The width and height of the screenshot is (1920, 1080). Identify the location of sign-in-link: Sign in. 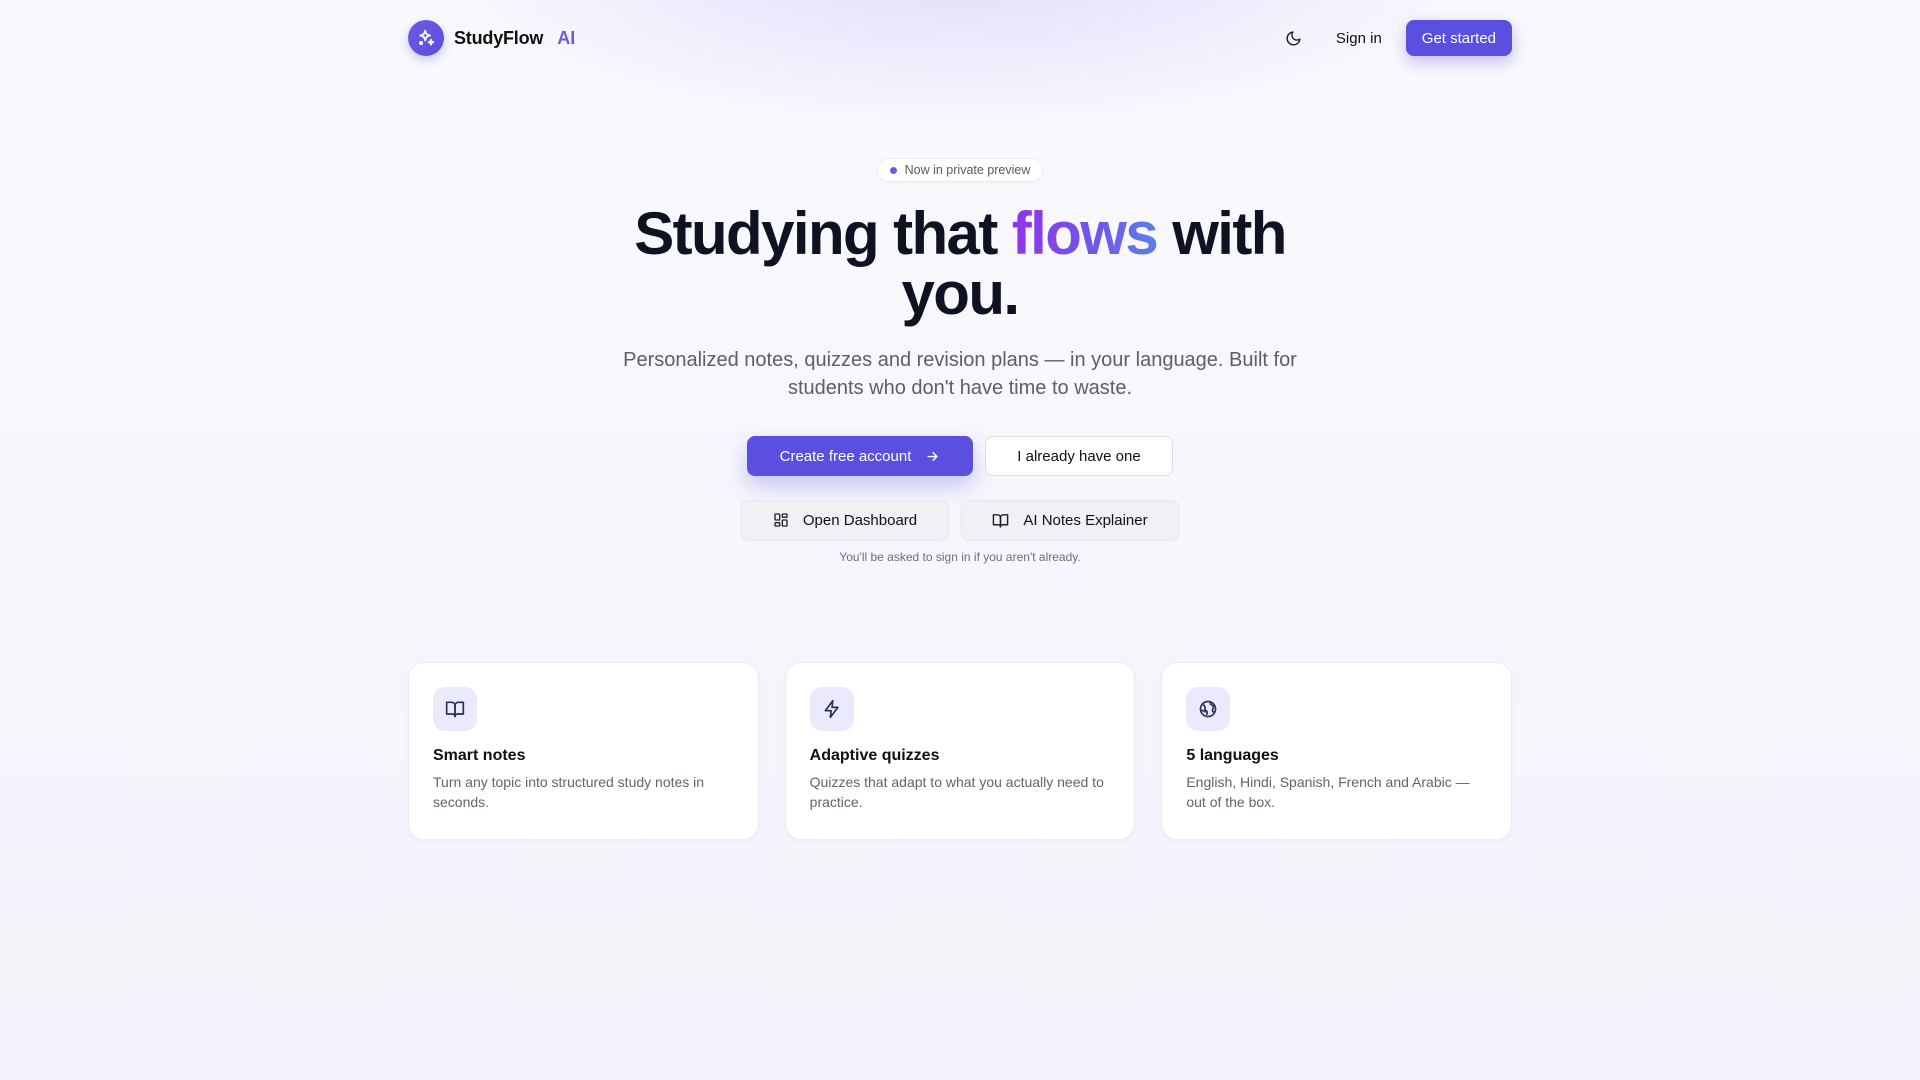
(1359, 38).